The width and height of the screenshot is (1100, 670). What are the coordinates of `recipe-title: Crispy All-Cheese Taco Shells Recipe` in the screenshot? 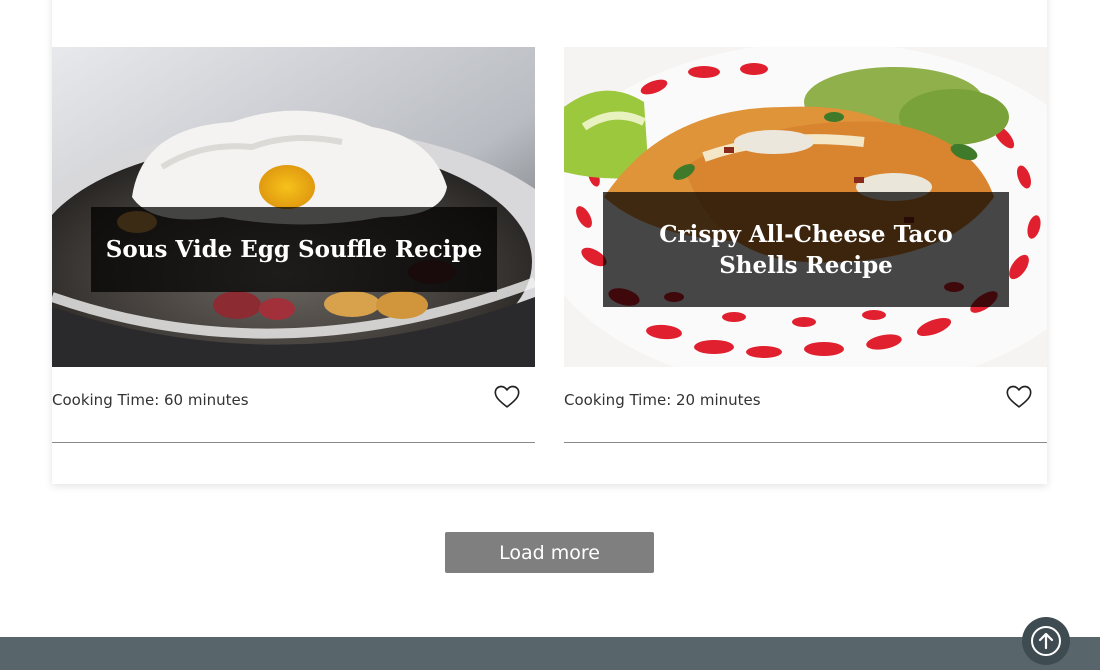 It's located at (806, 249).